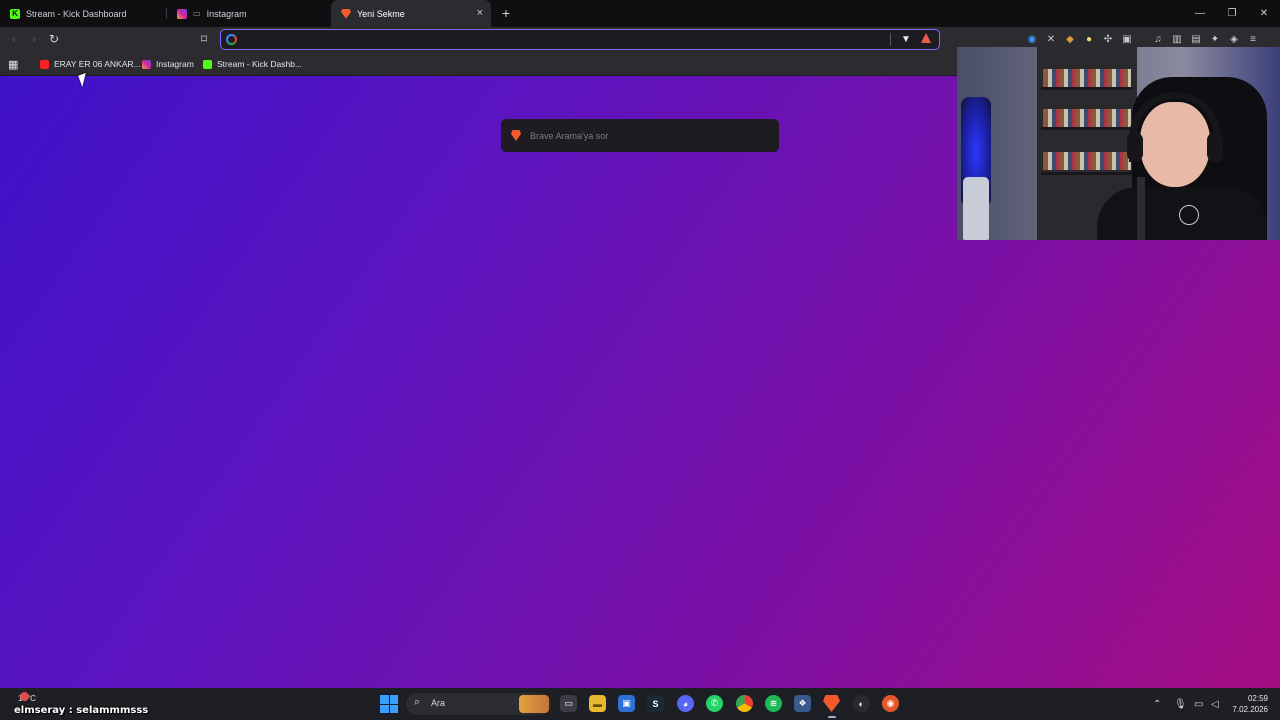  What do you see at coordinates (248, 13) in the screenshot?
I see `tab-instagram: ▭ Instagram` at bounding box center [248, 13].